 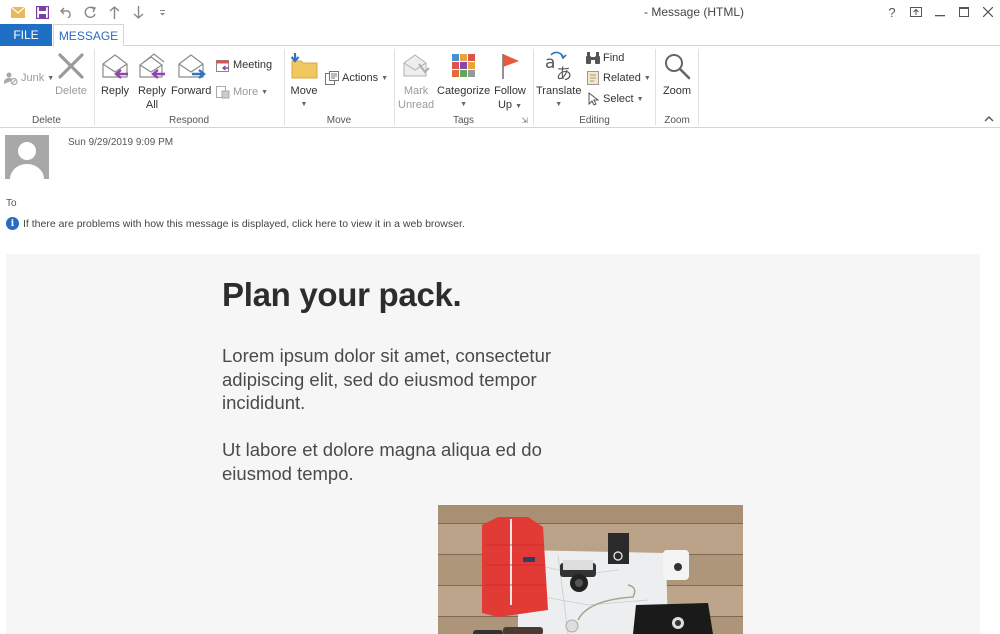 What do you see at coordinates (510, 66) in the screenshot?
I see `flag-icon` at bounding box center [510, 66].